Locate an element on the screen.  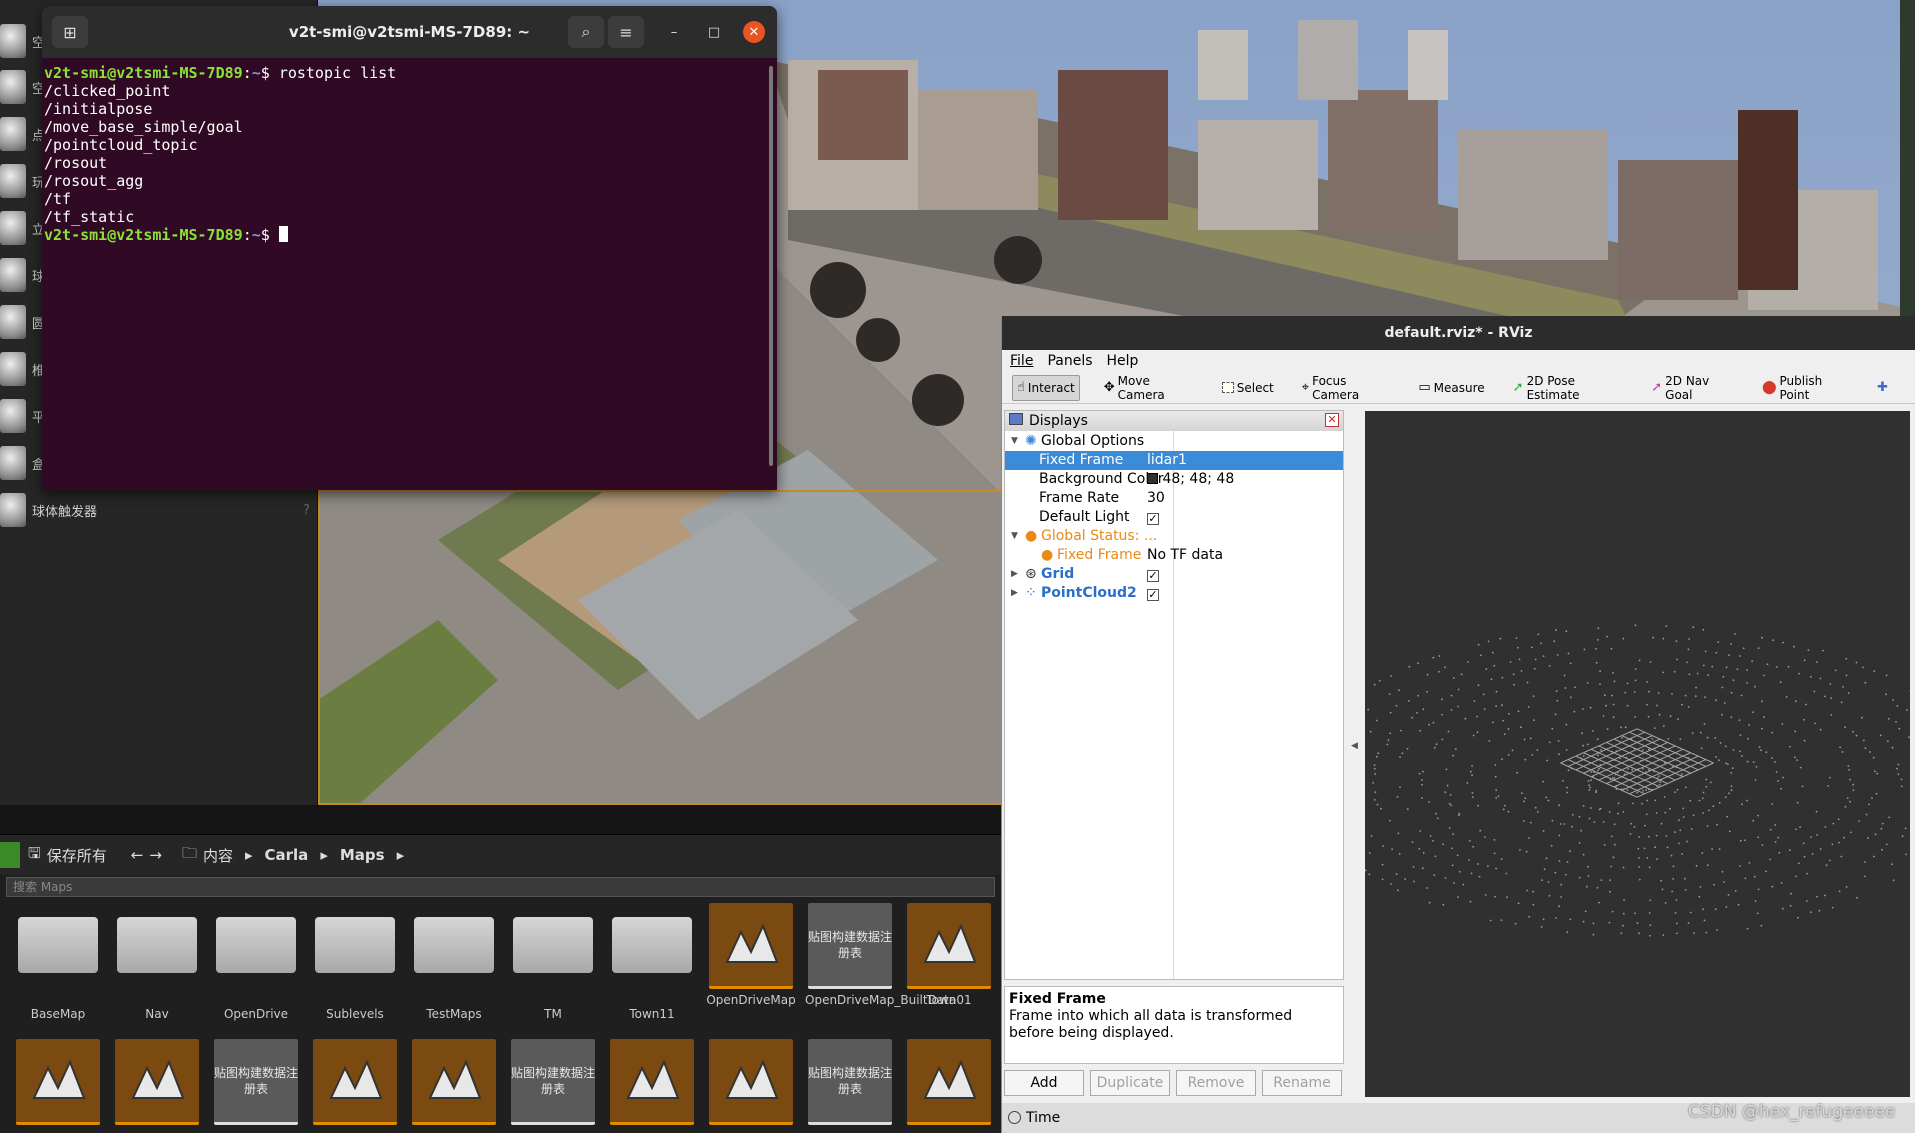
frame-rate-value: 30 is located at coordinates (1156, 498).